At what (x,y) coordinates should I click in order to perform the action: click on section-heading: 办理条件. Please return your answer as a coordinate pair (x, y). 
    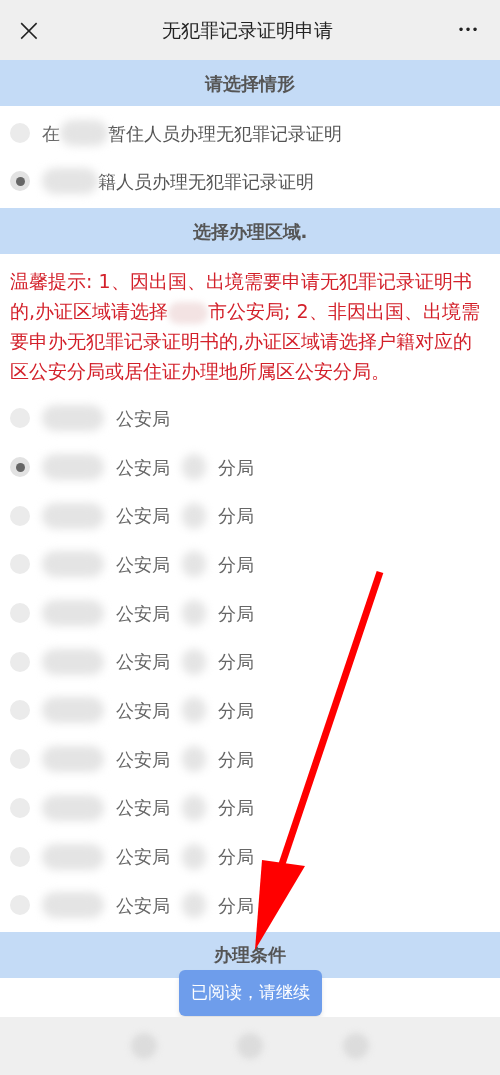
    Looking at the image, I should click on (250, 955).